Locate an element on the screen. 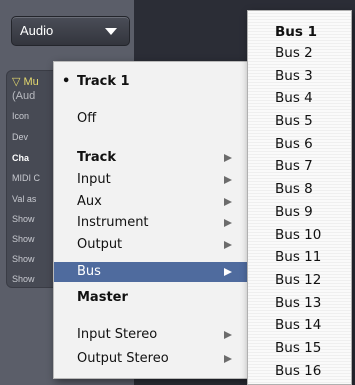  menu-item-label: Instrument is located at coordinates (113, 222).